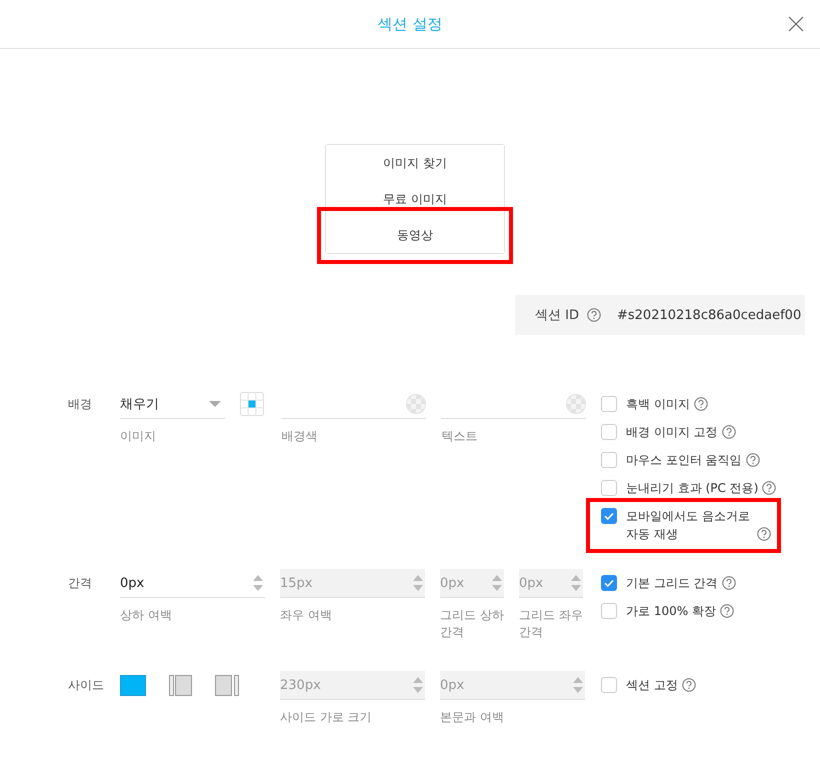 The width and height of the screenshot is (820, 760). What do you see at coordinates (472, 717) in the screenshot?
I see `field-caption: 본문과 여백` at bounding box center [472, 717].